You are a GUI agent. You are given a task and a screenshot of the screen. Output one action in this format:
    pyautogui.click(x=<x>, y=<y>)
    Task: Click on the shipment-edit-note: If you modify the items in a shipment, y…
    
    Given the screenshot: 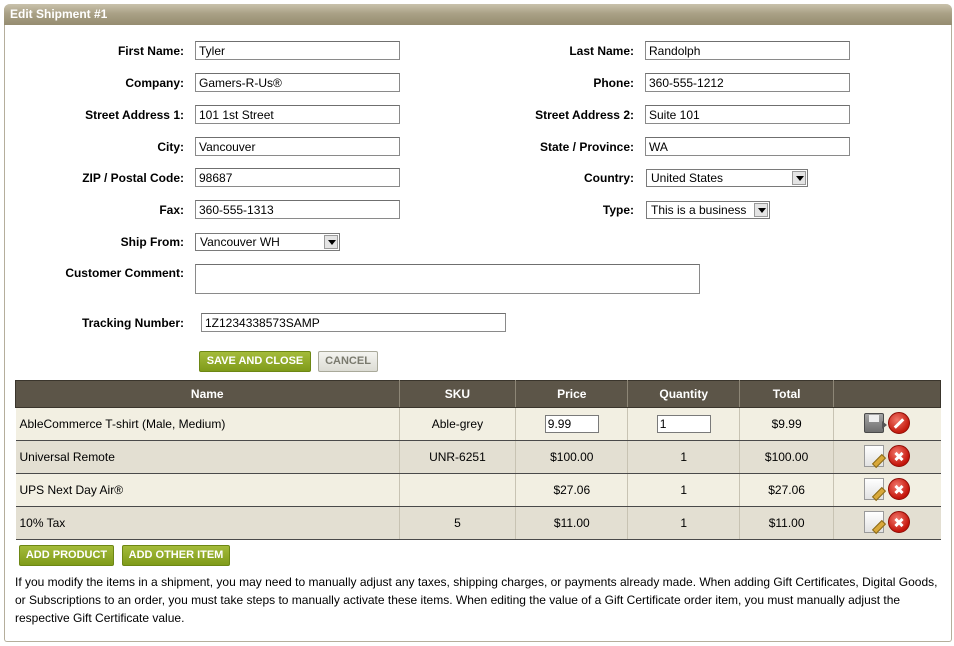 What is the action you would take?
    pyautogui.click(x=476, y=600)
    